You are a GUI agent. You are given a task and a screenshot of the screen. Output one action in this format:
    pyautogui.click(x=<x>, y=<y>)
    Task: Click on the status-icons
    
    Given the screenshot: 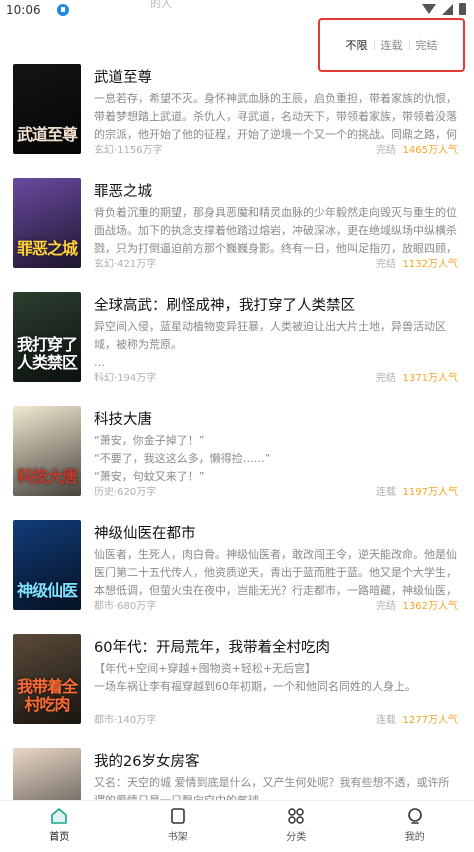 What is the action you would take?
    pyautogui.click(x=444, y=9)
    